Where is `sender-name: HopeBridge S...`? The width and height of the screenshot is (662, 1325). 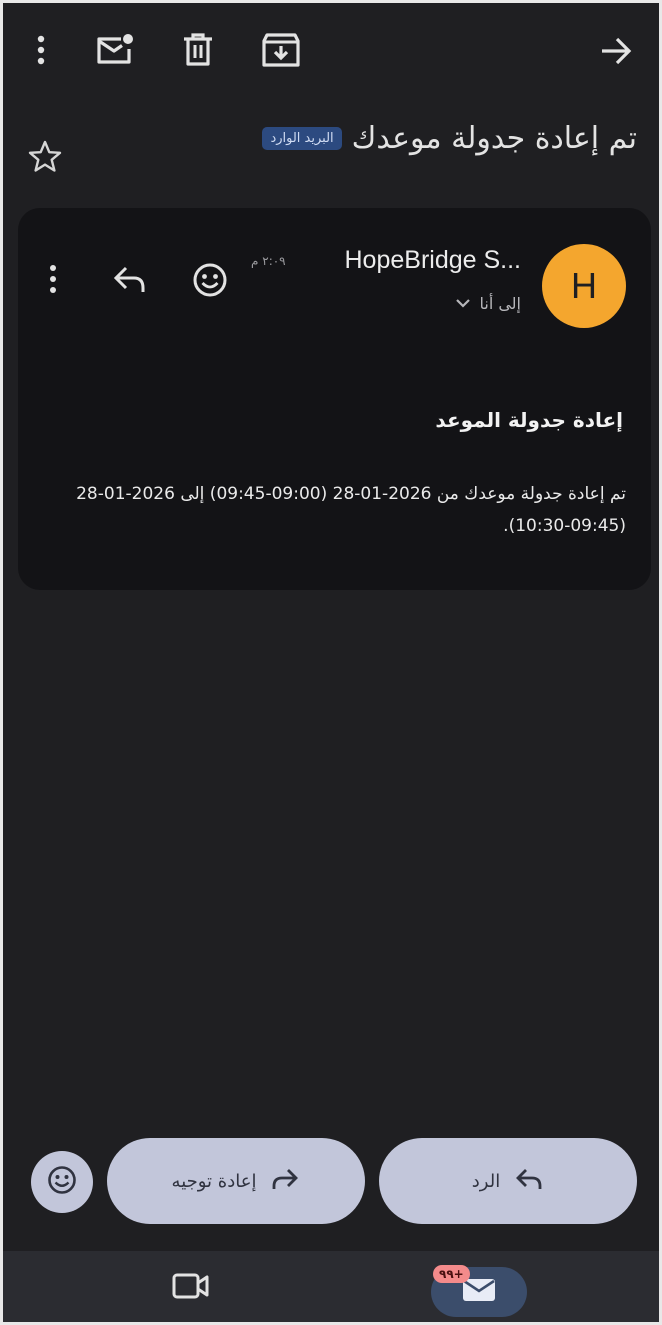
sender-name: HopeBridge S... is located at coordinates (433, 260).